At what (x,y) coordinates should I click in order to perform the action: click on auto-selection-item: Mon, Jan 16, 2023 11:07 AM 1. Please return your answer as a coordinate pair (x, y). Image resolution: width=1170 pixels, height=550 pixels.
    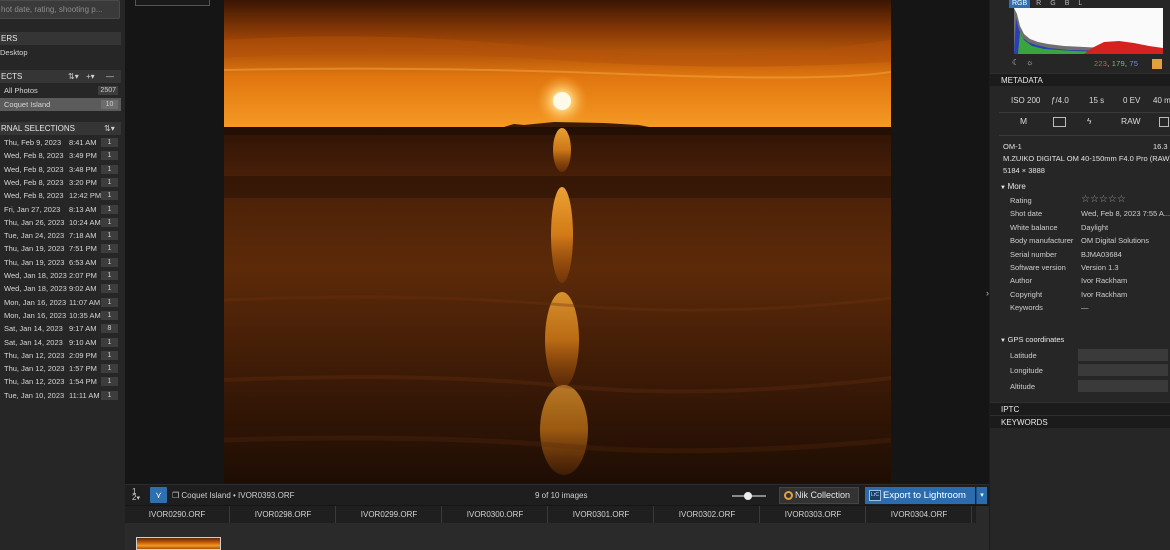
    Looking at the image, I should click on (60, 302).